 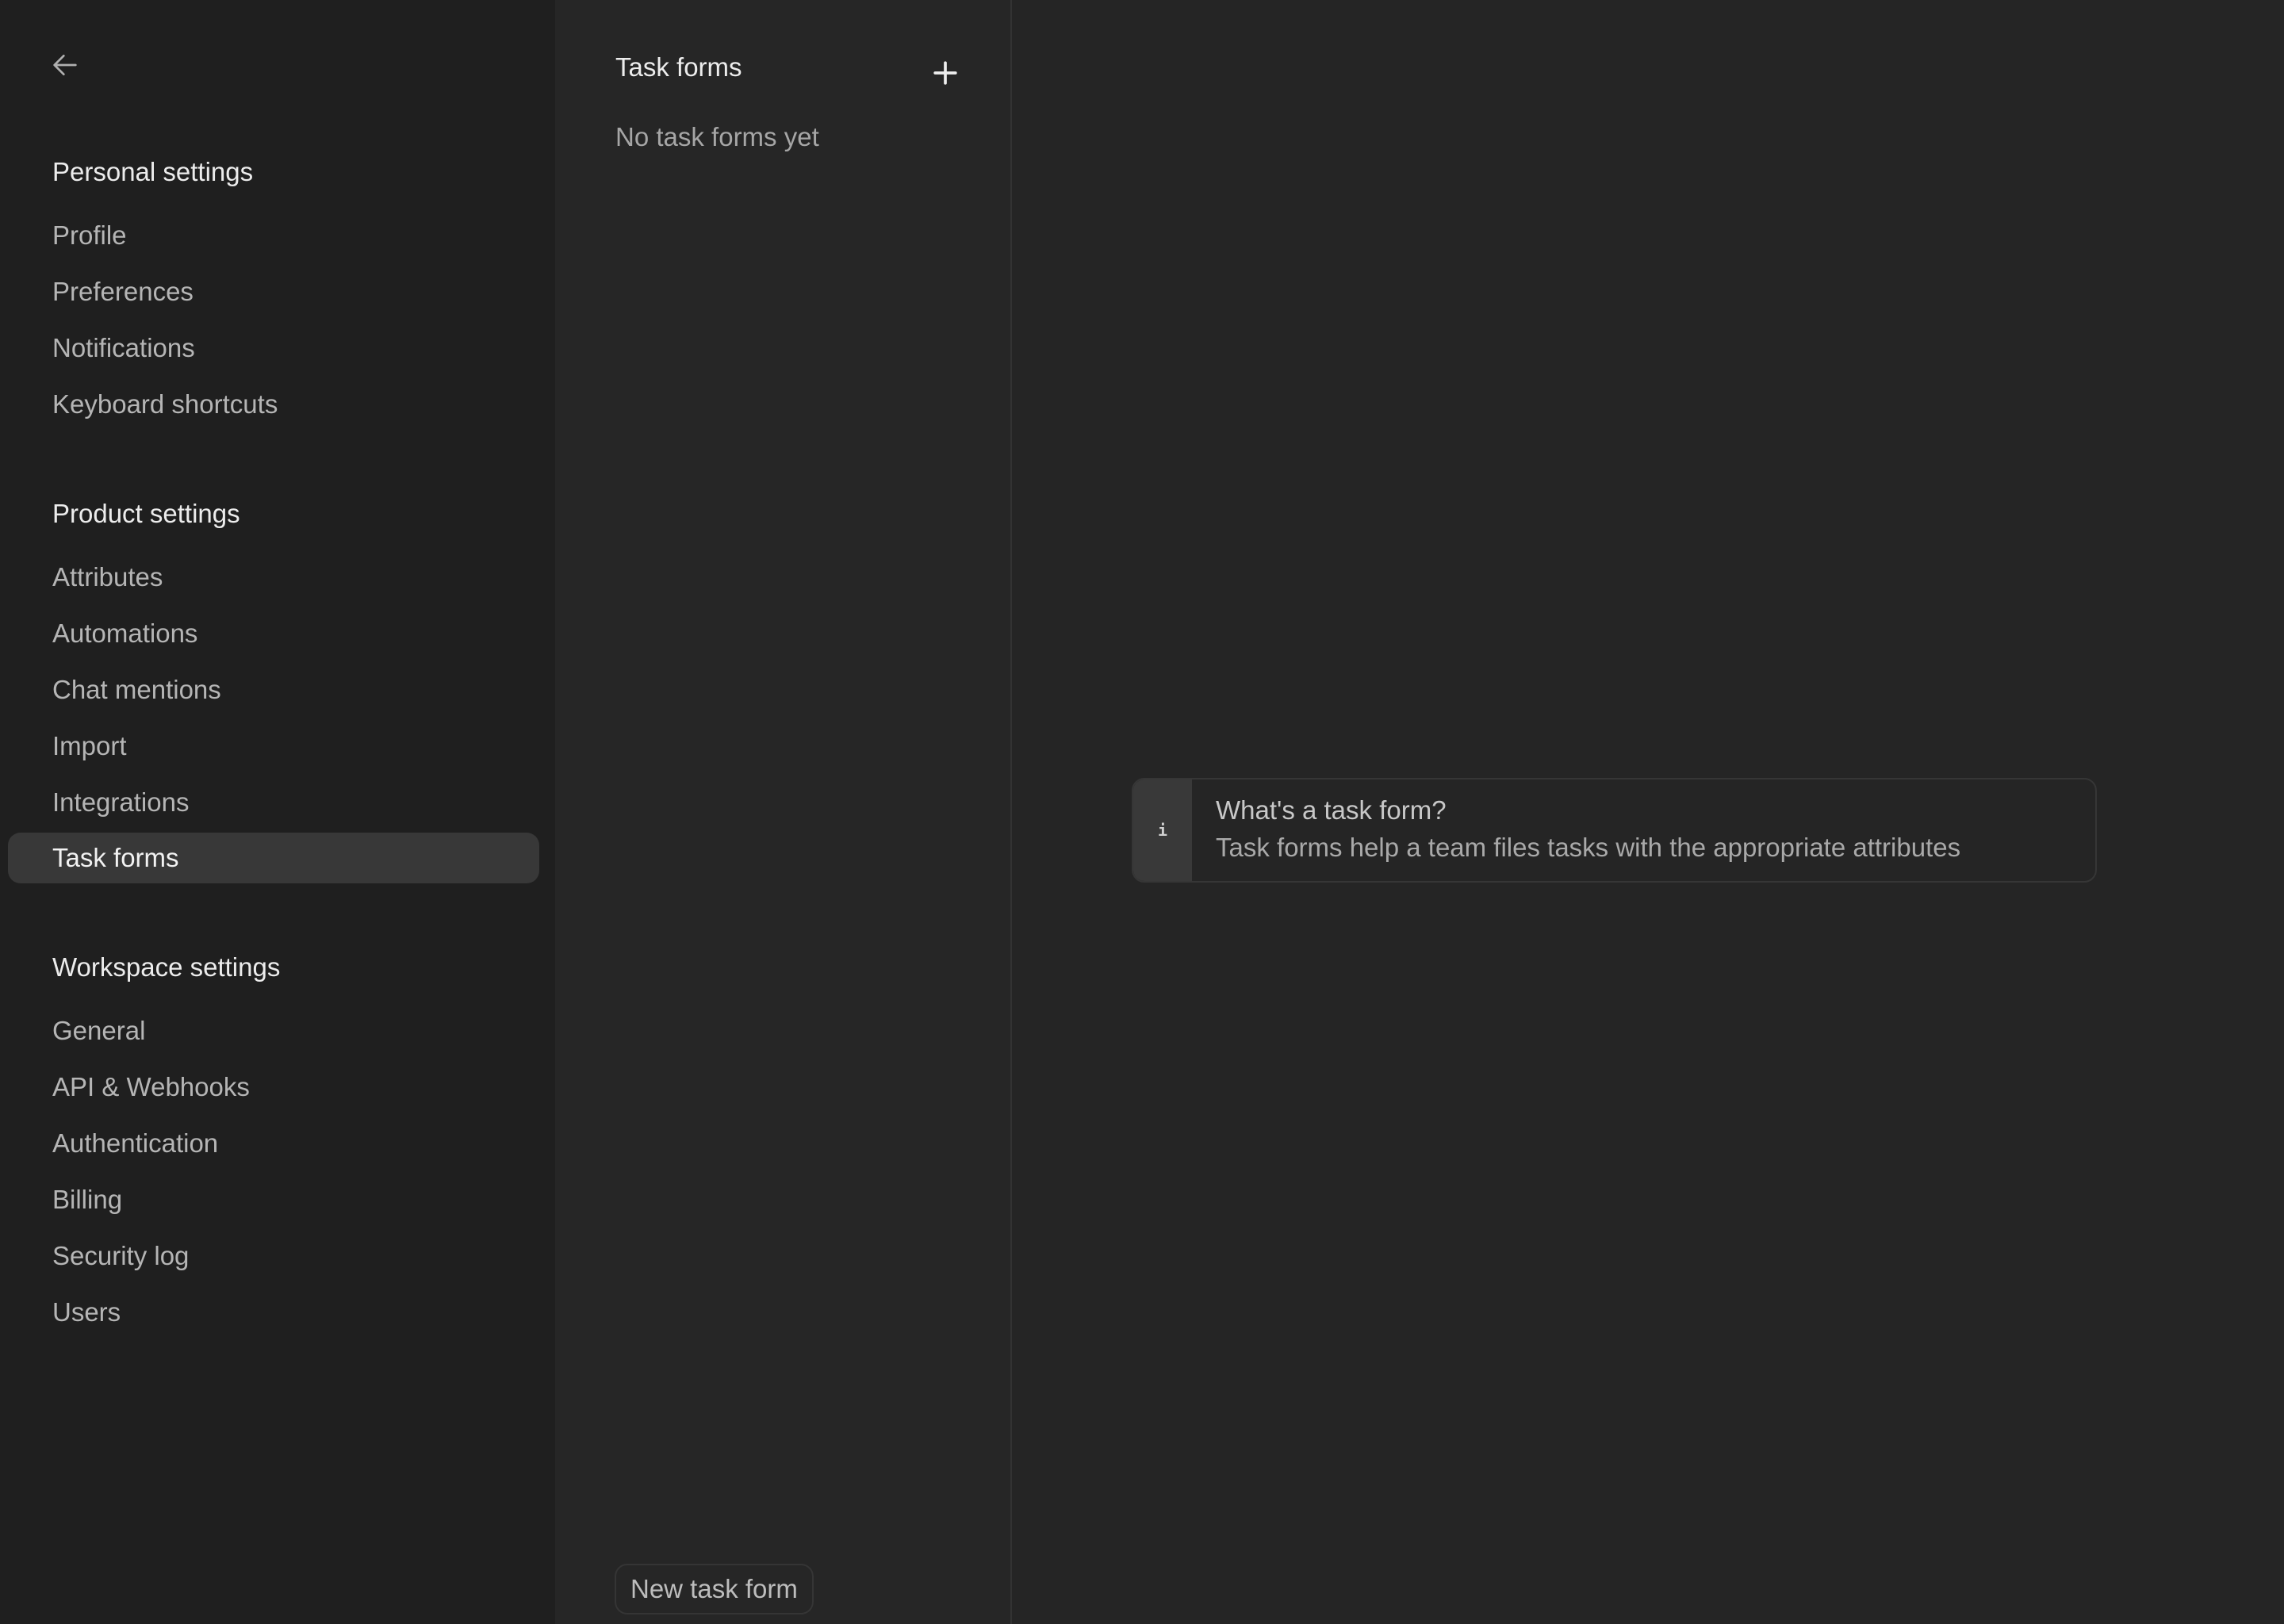 I want to click on sidebar-item-label: Task forms, so click(x=115, y=858).